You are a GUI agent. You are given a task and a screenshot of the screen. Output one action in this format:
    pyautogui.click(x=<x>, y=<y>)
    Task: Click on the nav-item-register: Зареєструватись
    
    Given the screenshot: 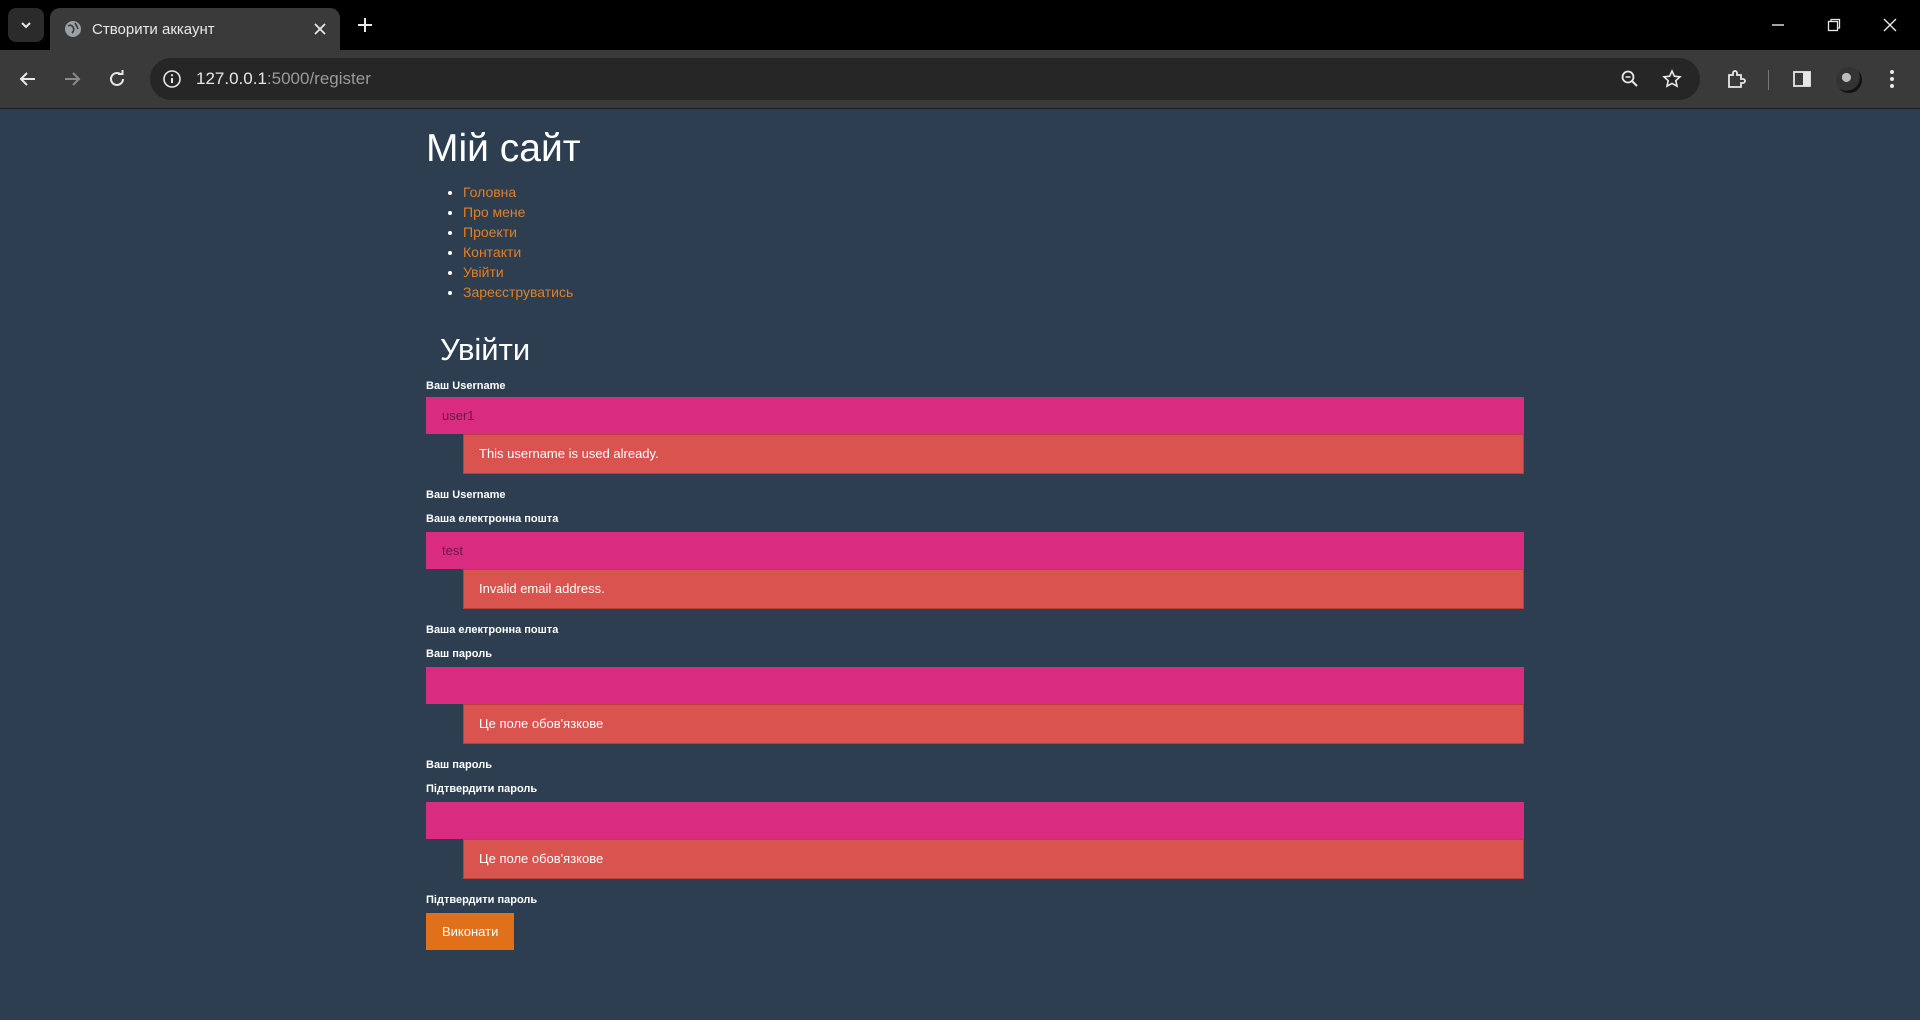 What is the action you would take?
    pyautogui.click(x=993, y=292)
    